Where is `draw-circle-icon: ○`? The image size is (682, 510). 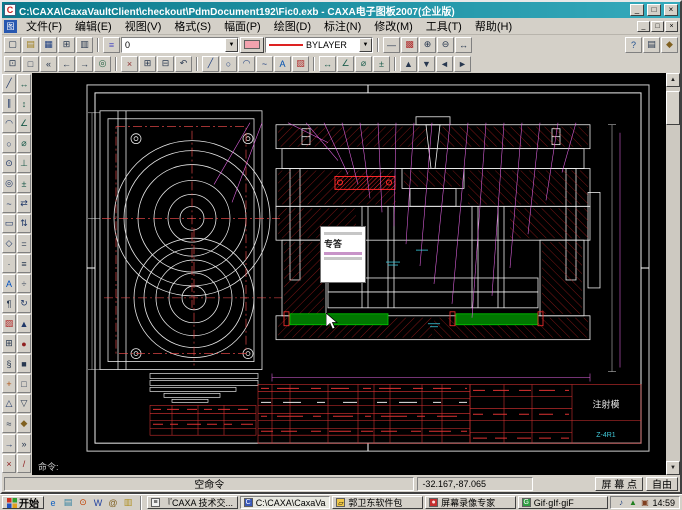 draw-circle-icon: ○ is located at coordinates (228, 63).